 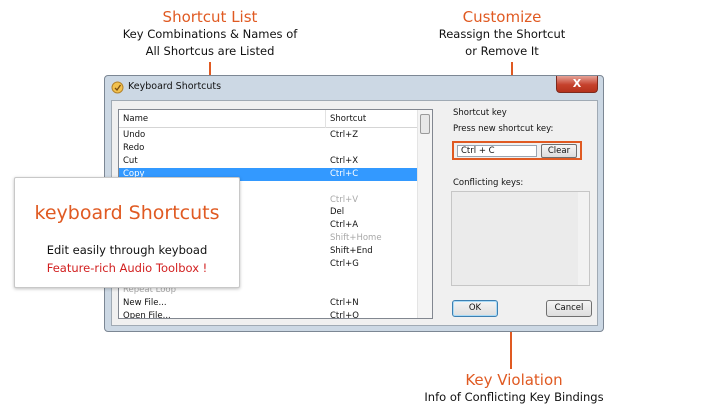 What do you see at coordinates (130, 160) in the screenshot?
I see `list-item-name: Cut` at bounding box center [130, 160].